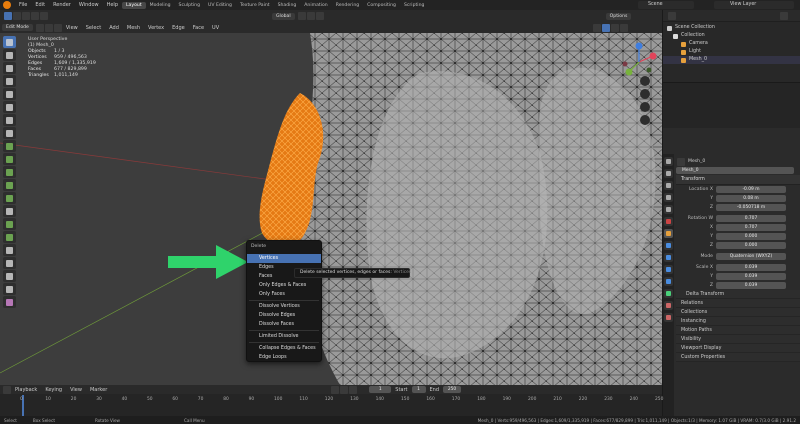  Describe the element at coordinates (738, 312) in the screenshot. I see `collections-panel: Collections` at that location.